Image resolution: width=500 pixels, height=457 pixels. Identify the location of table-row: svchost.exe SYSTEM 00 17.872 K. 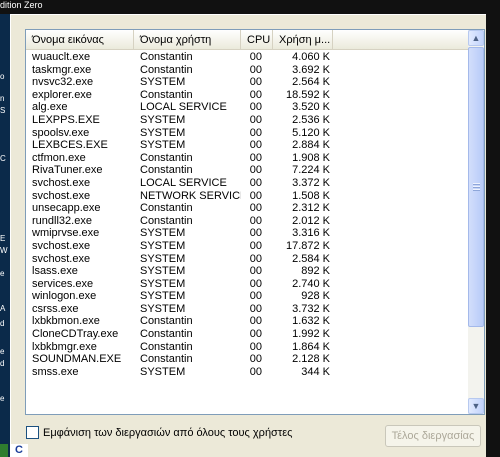
(248, 246).